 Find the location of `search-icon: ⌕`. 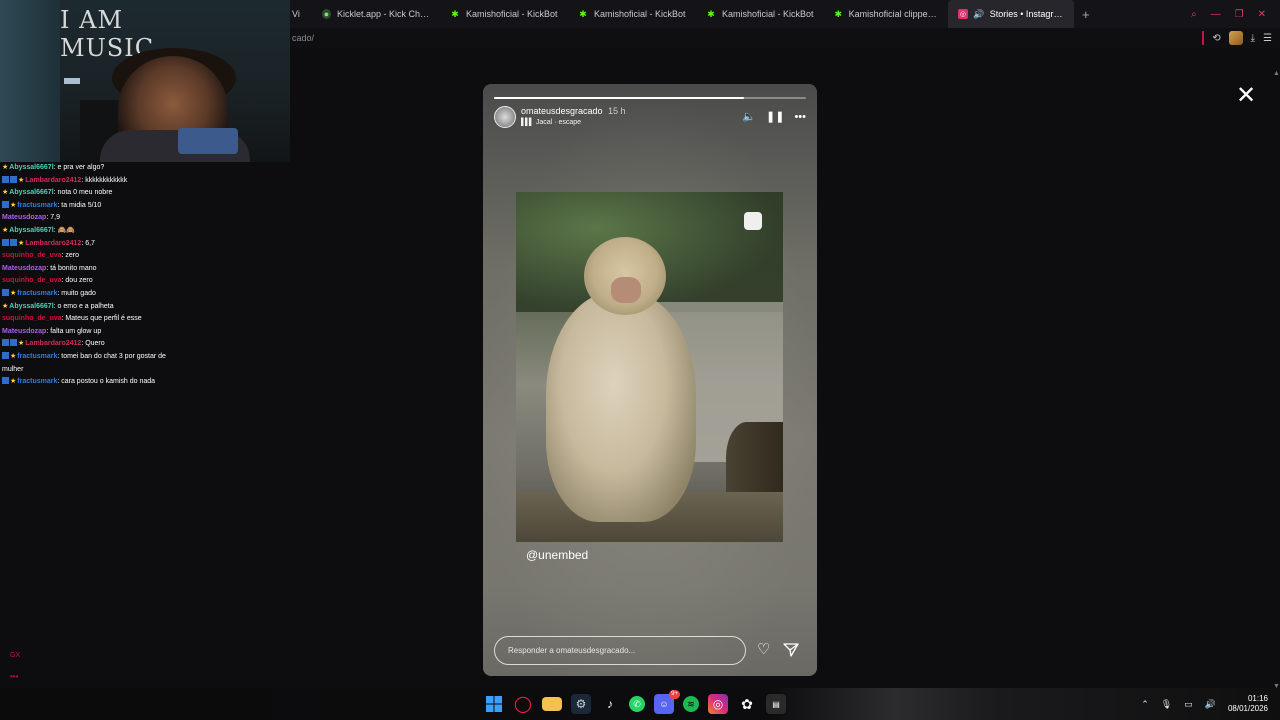

search-icon: ⌕ is located at coordinates (1194, 14).